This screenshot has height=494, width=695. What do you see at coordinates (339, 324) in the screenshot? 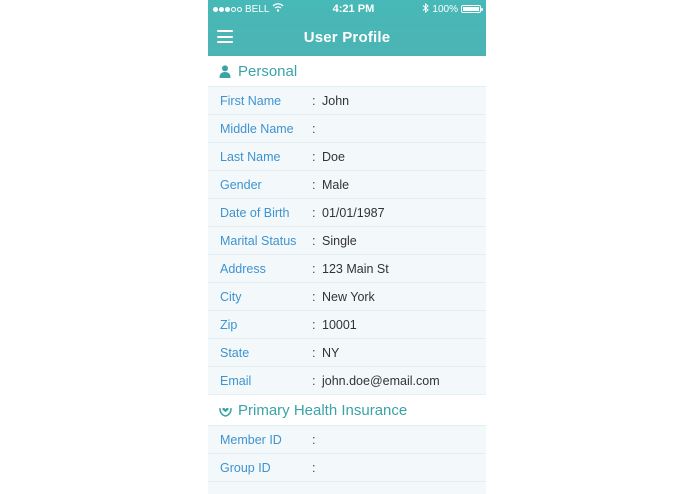
I see `field-value: 10001` at bounding box center [339, 324].